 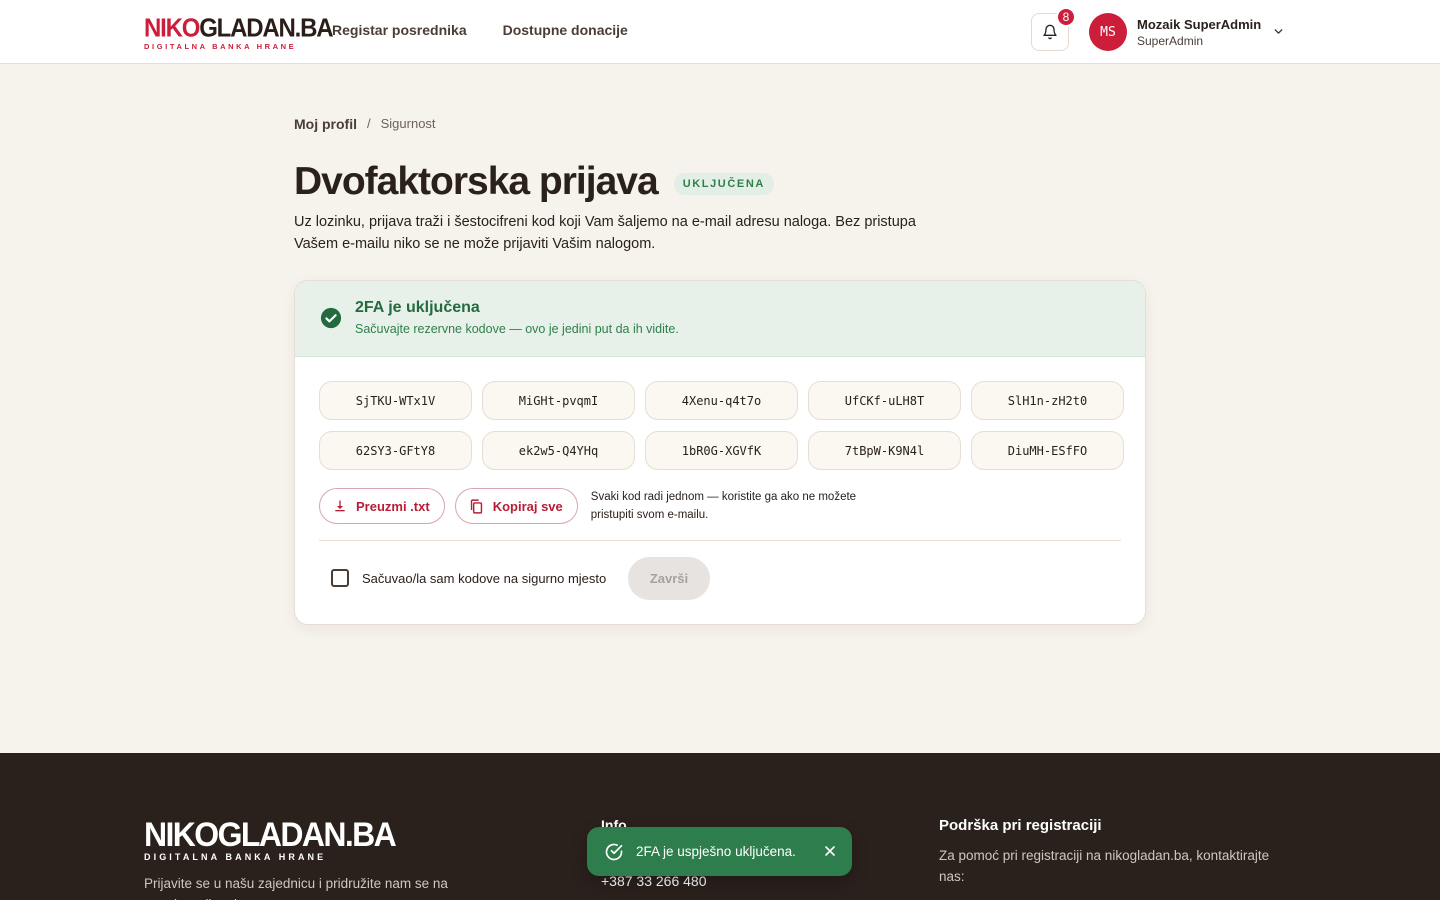 What do you see at coordinates (614, 851) in the screenshot?
I see `check-circle-outline-icon` at bounding box center [614, 851].